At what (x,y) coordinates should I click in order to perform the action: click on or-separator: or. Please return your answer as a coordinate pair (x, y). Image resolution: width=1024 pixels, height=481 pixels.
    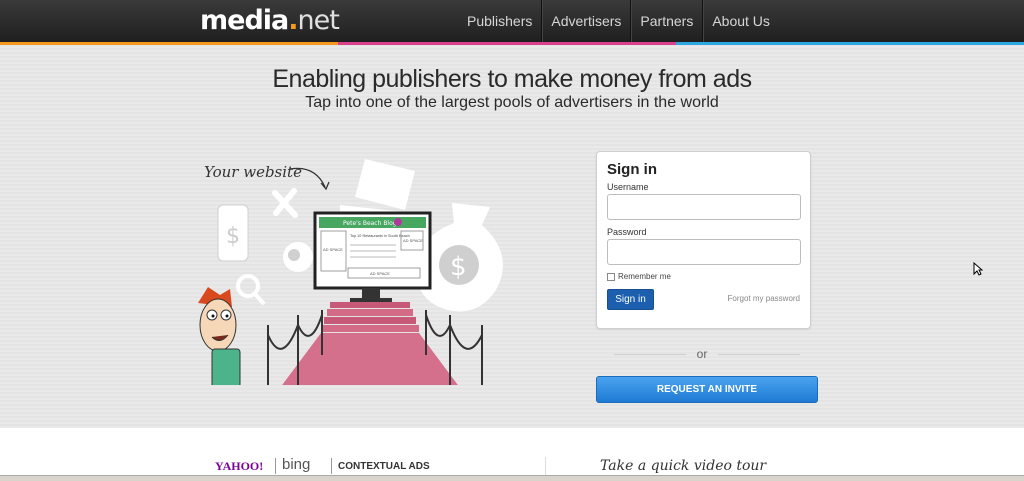
    Looking at the image, I should click on (702, 354).